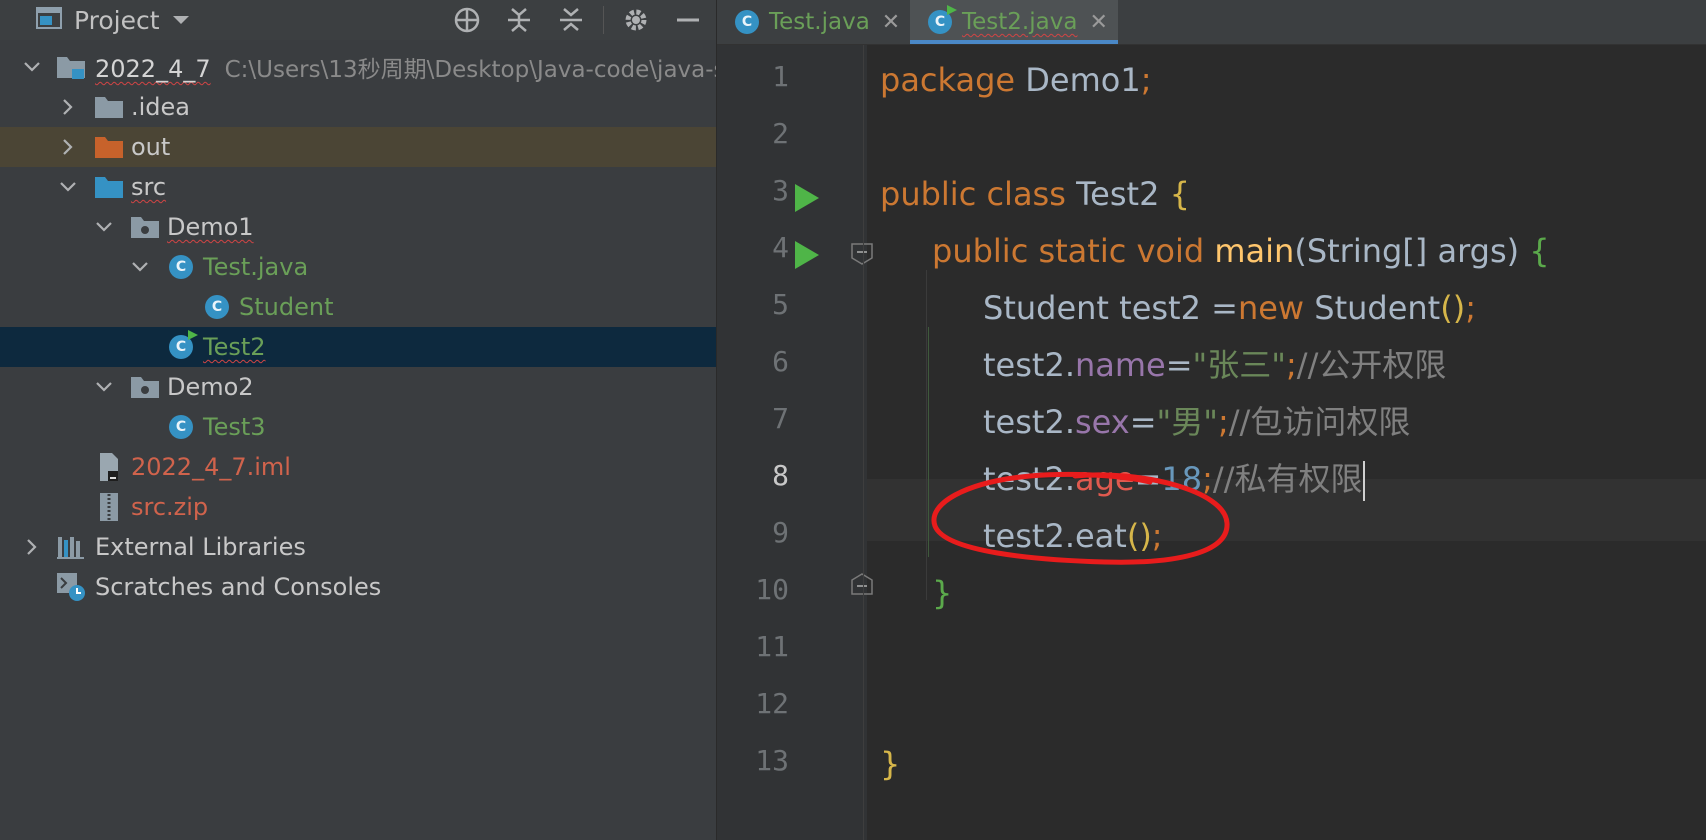  Describe the element at coordinates (772, 589) in the screenshot. I see `line-number: 10` at that location.